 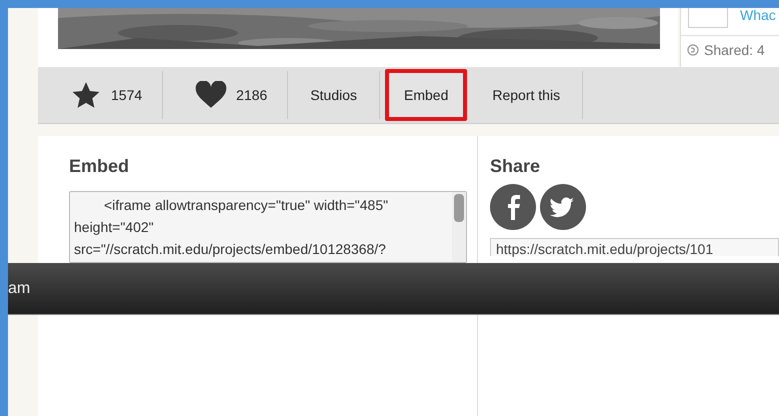 I want to click on section-title: Share, so click(x=516, y=167).